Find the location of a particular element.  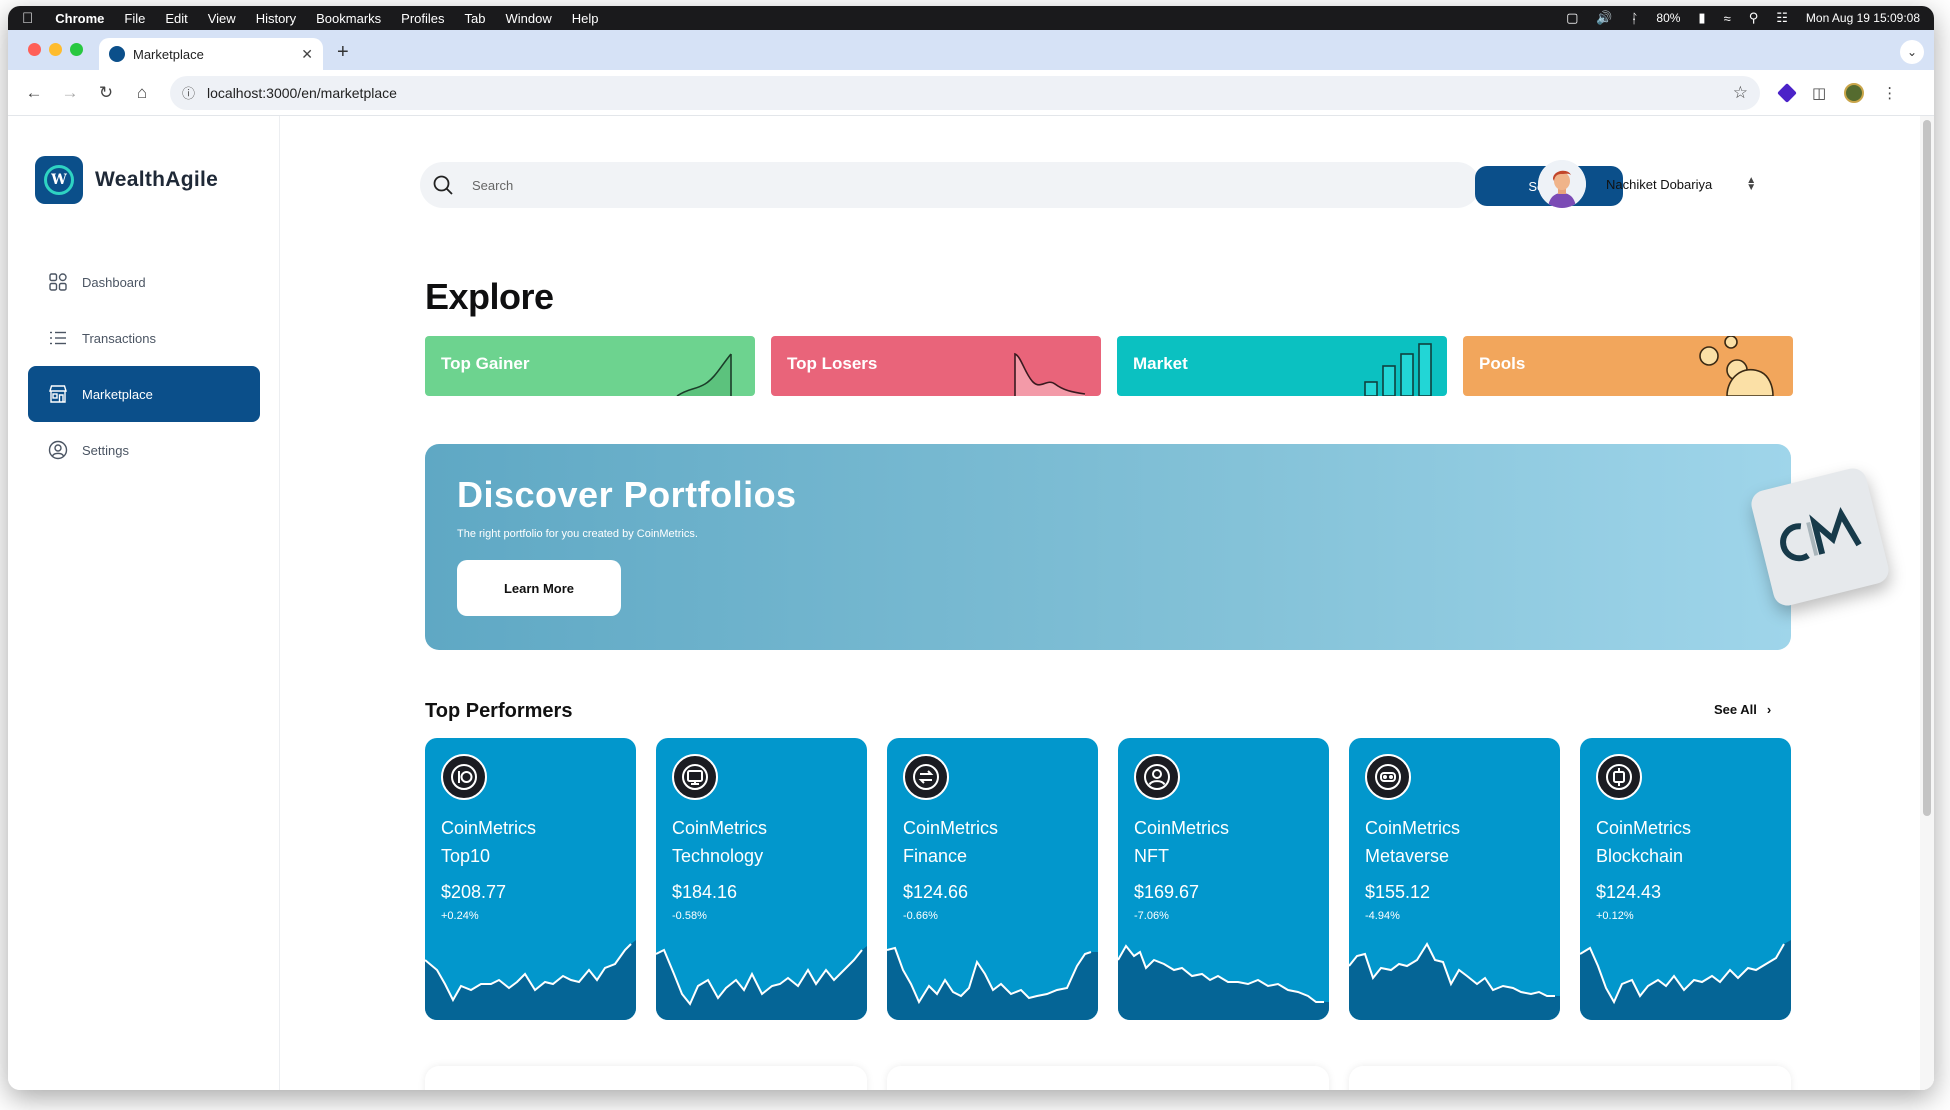

brand-logo: W WealthAgile is located at coordinates (126, 180).